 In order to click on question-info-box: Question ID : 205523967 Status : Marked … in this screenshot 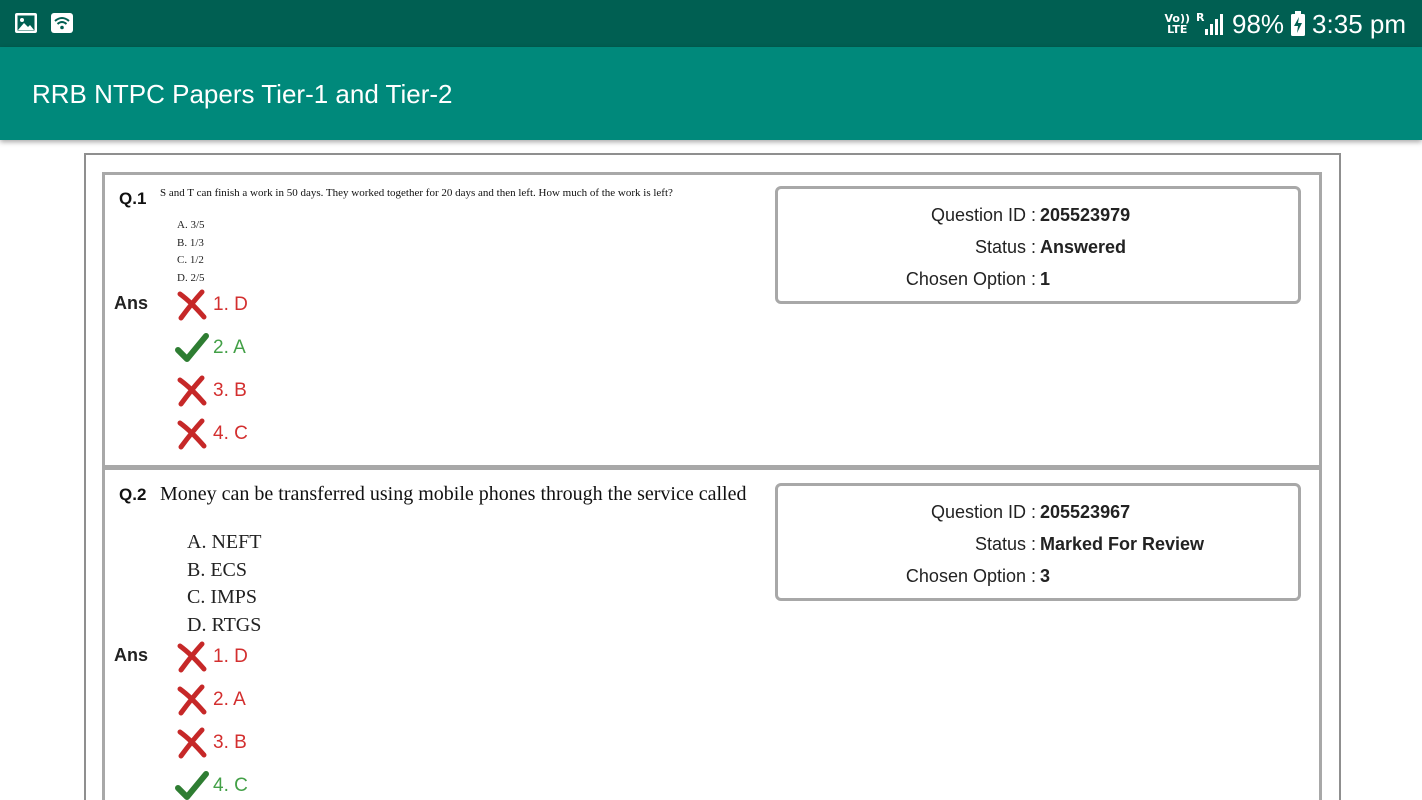, I will do `click(1038, 542)`.